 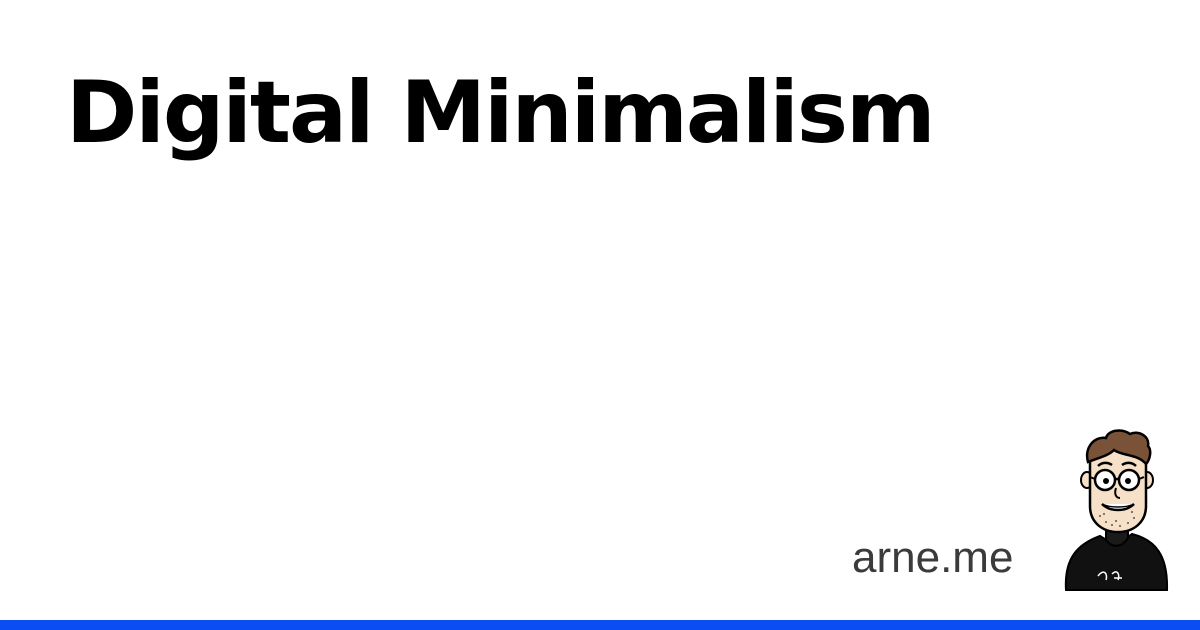 What do you see at coordinates (1116, 510) in the screenshot?
I see `cartoon-avatar-icon` at bounding box center [1116, 510].